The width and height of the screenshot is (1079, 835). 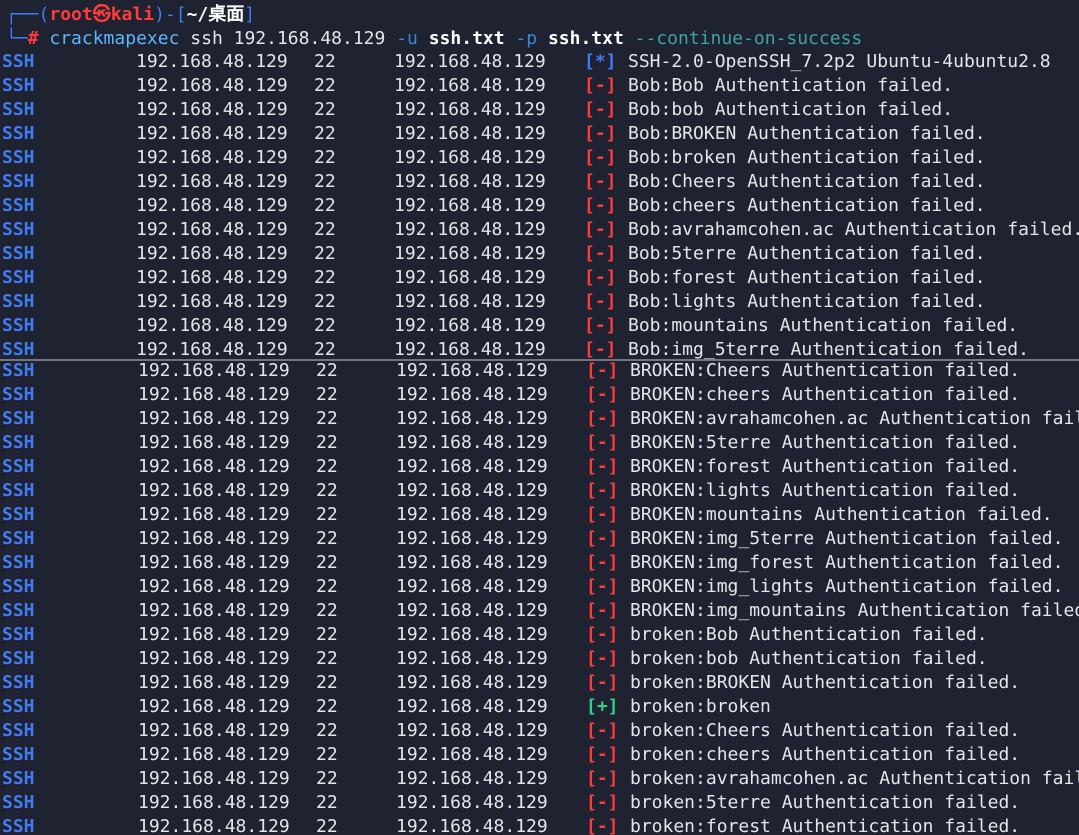 What do you see at coordinates (825, 802) in the screenshot?
I see `result-message: broken:5terre Authentication failed.` at bounding box center [825, 802].